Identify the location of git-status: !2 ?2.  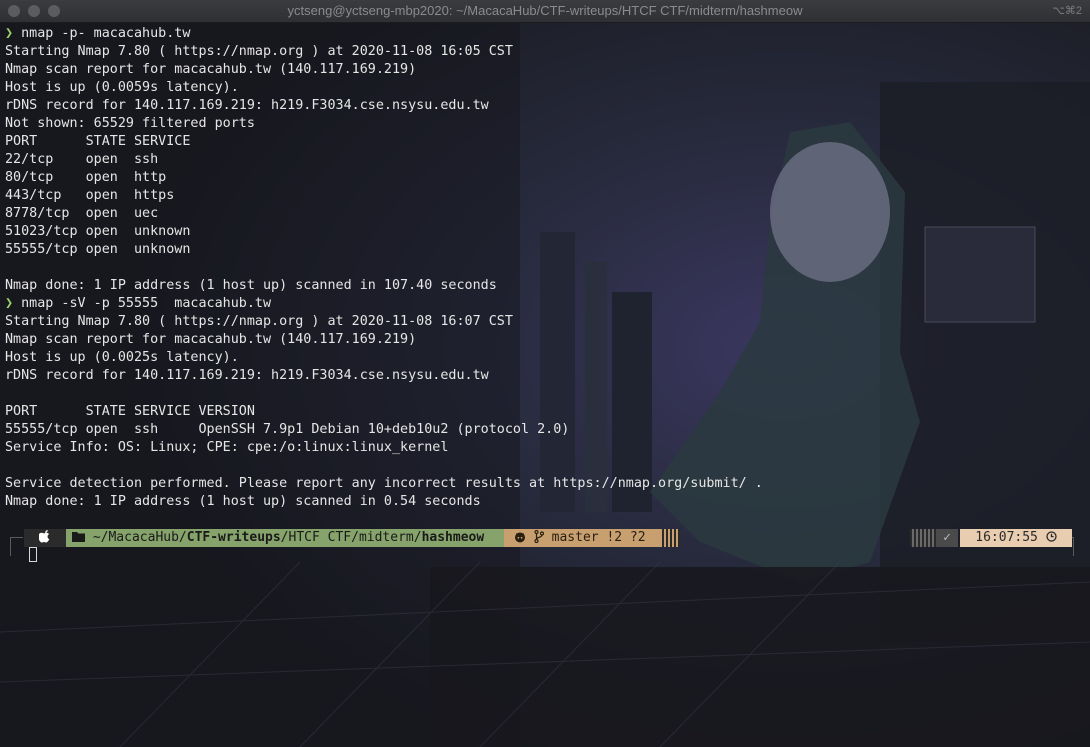
(626, 537).